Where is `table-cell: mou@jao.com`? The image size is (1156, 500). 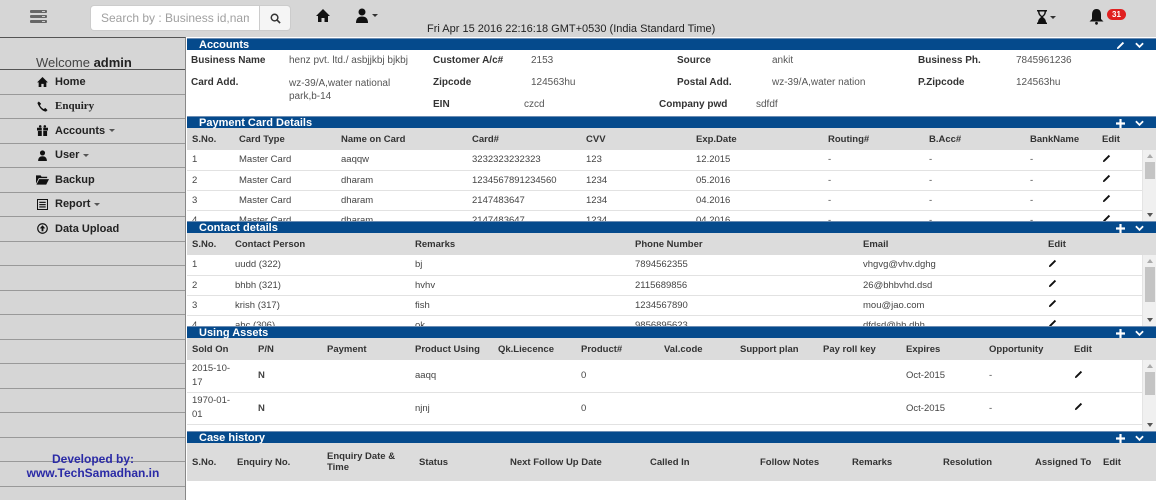 table-cell: mou@jao.com is located at coordinates (894, 305).